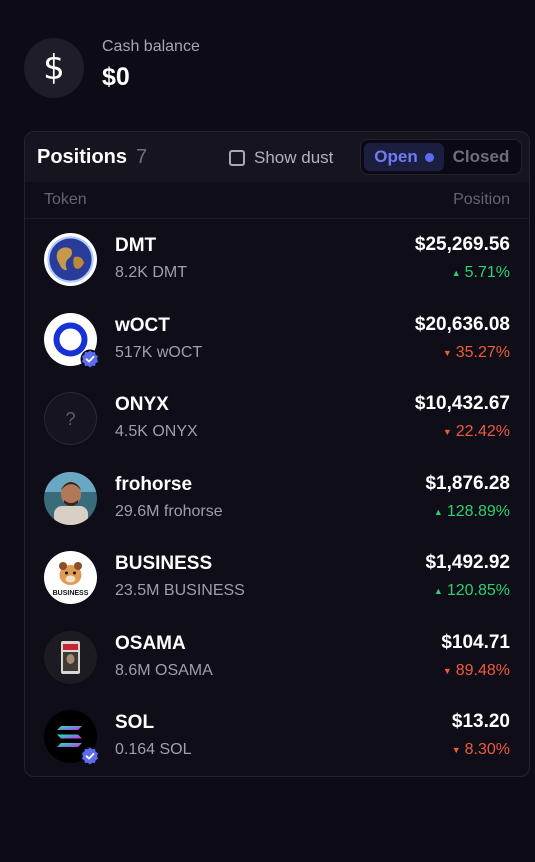 The width and height of the screenshot is (535, 862). I want to click on active-dot-icon, so click(429, 157).